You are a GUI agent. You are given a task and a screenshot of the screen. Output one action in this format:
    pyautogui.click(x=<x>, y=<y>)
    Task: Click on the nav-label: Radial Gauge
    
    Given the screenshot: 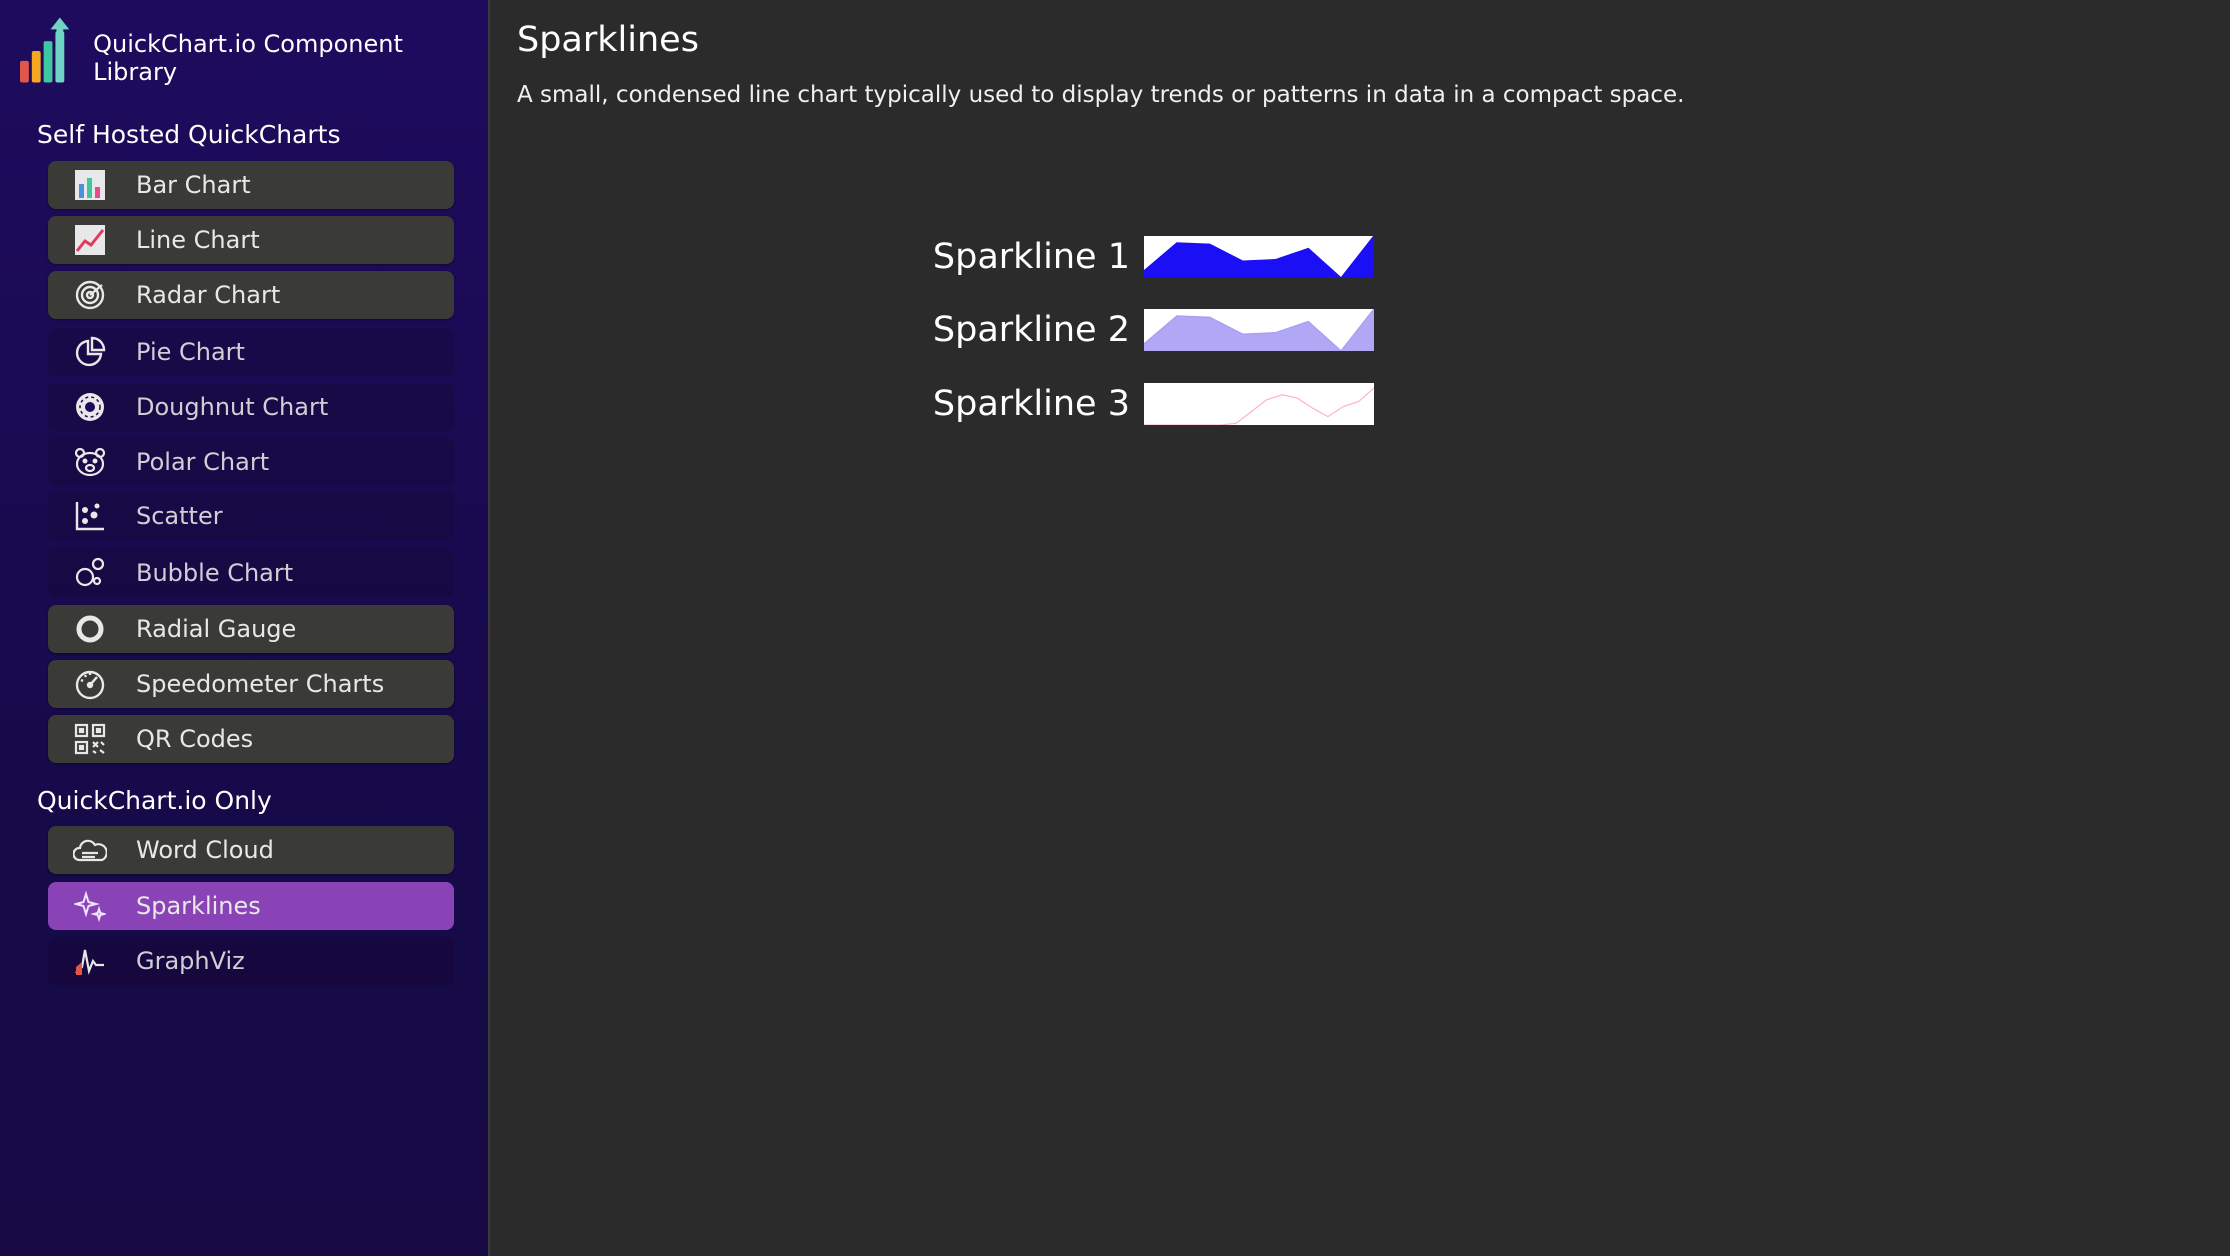 What is the action you would take?
    pyautogui.click(x=216, y=629)
    